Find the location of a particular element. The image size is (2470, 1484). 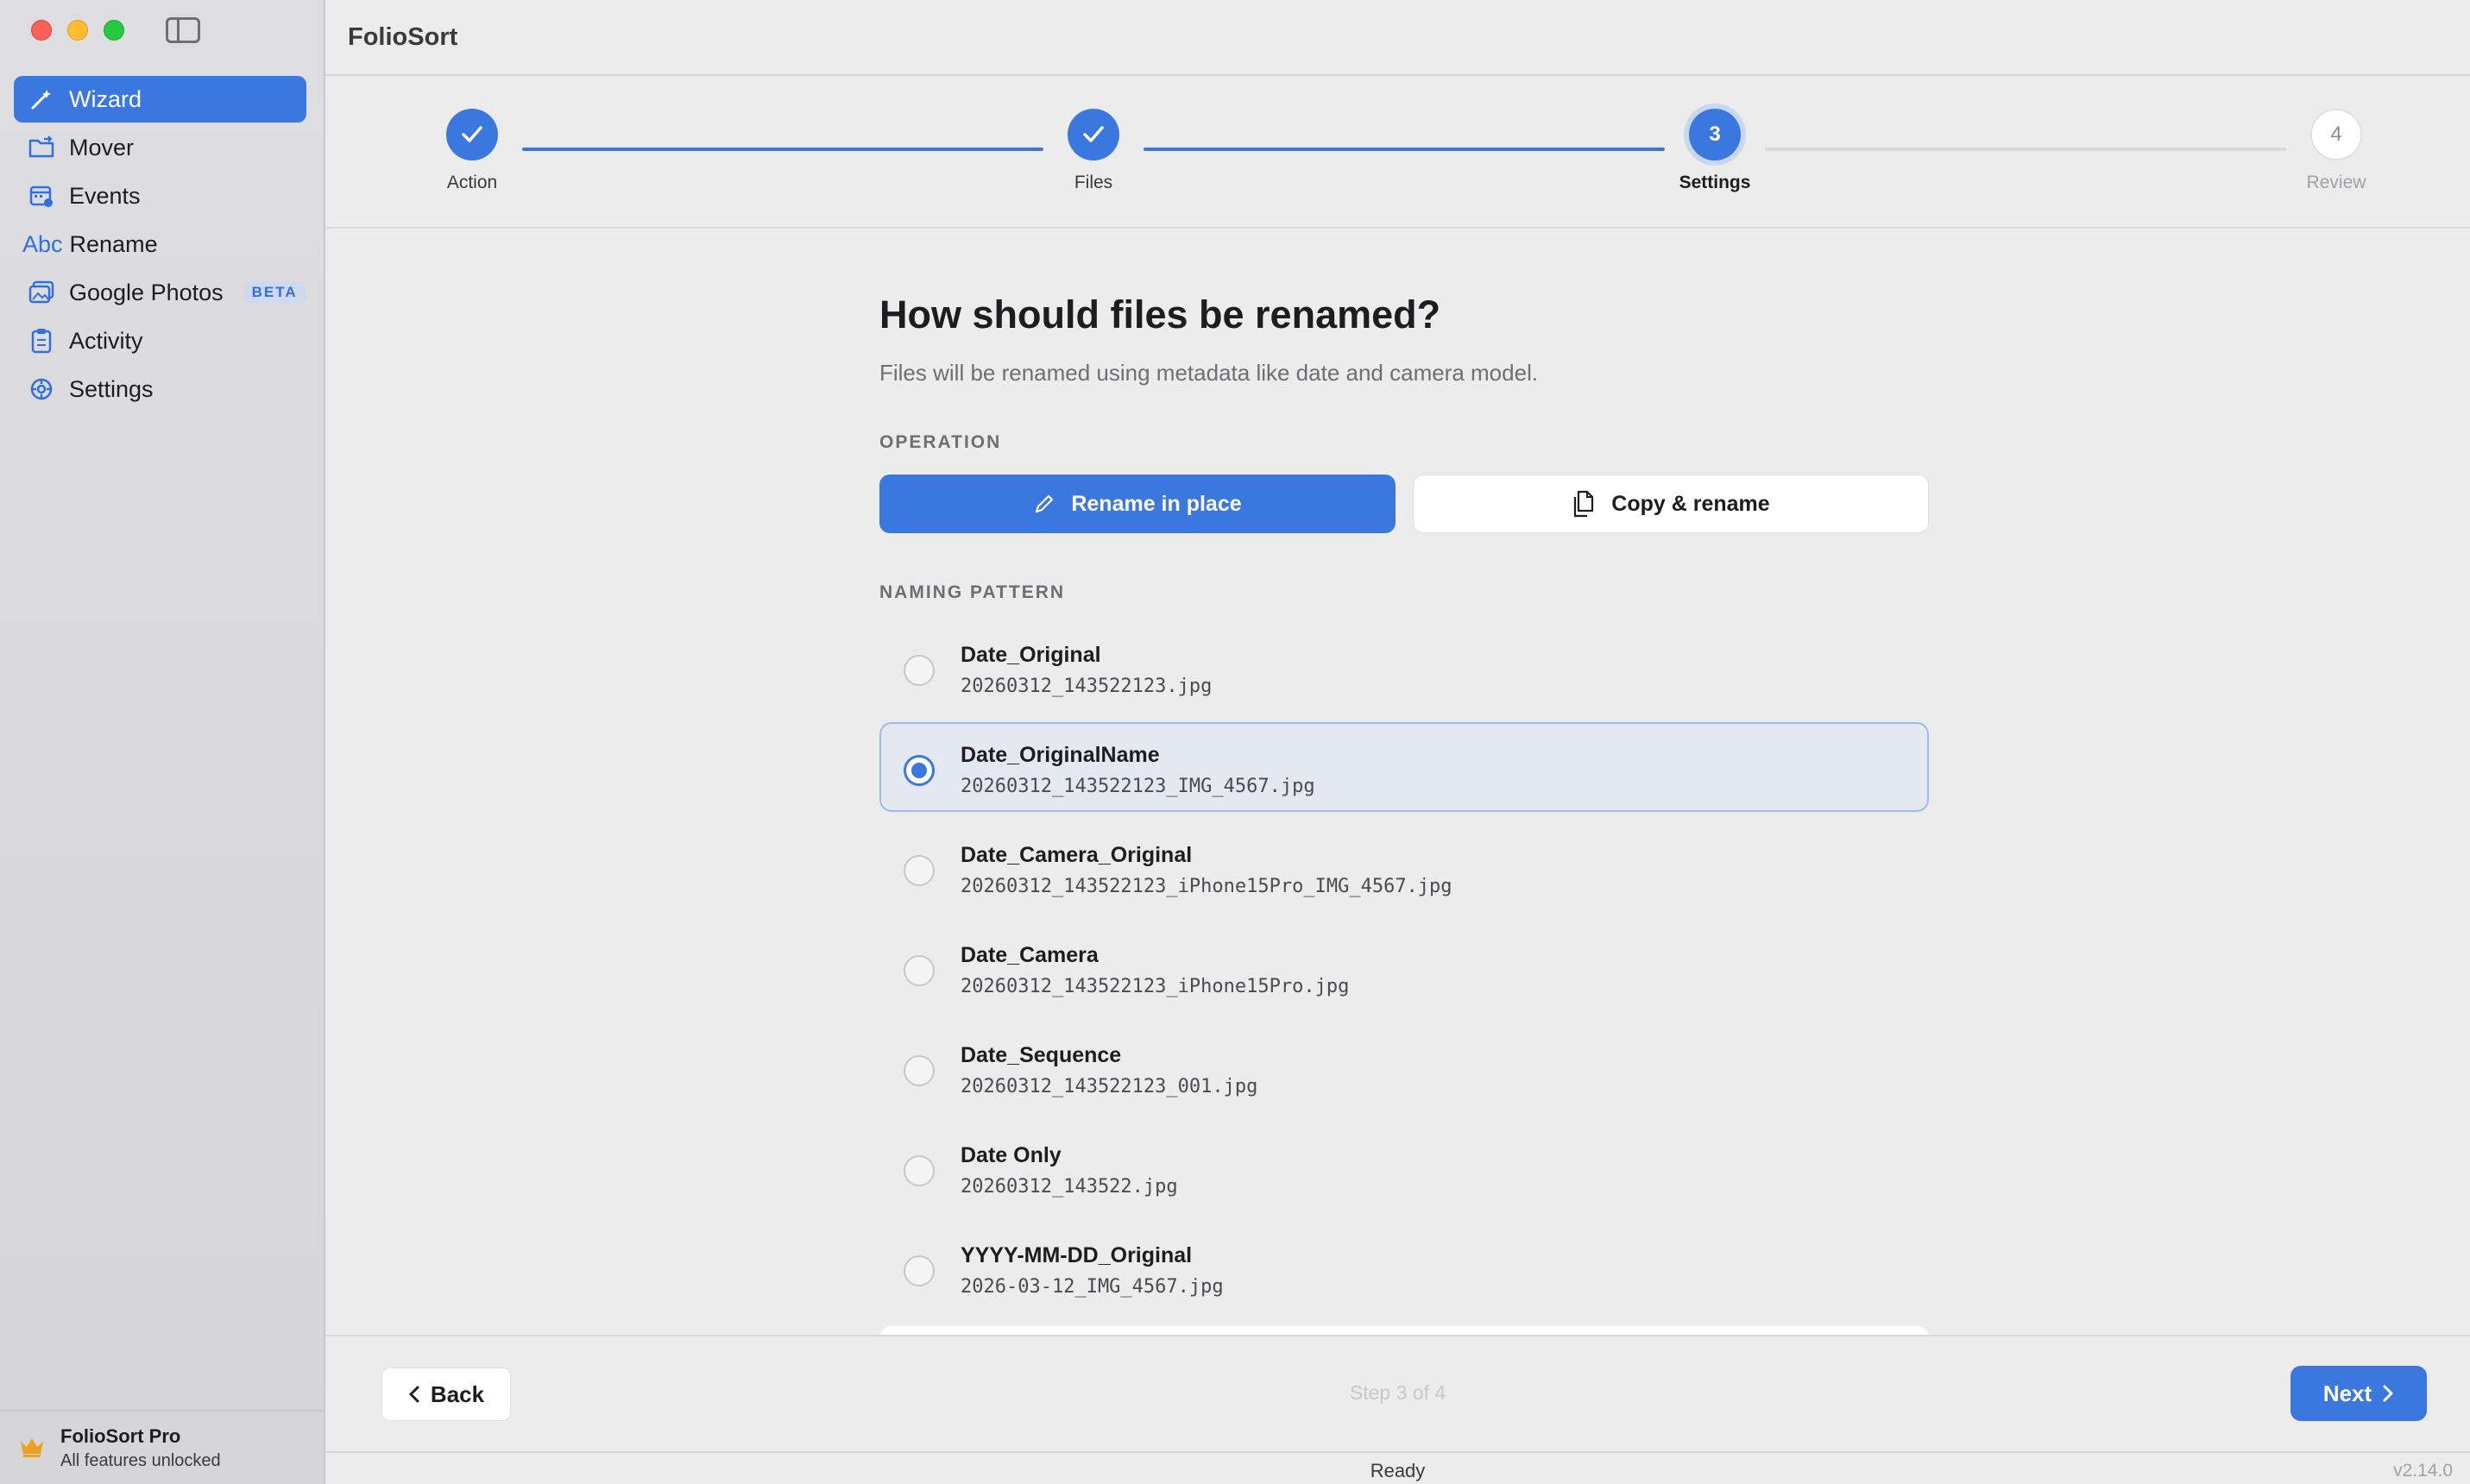

beta-badge: BETA is located at coordinates (275, 292).